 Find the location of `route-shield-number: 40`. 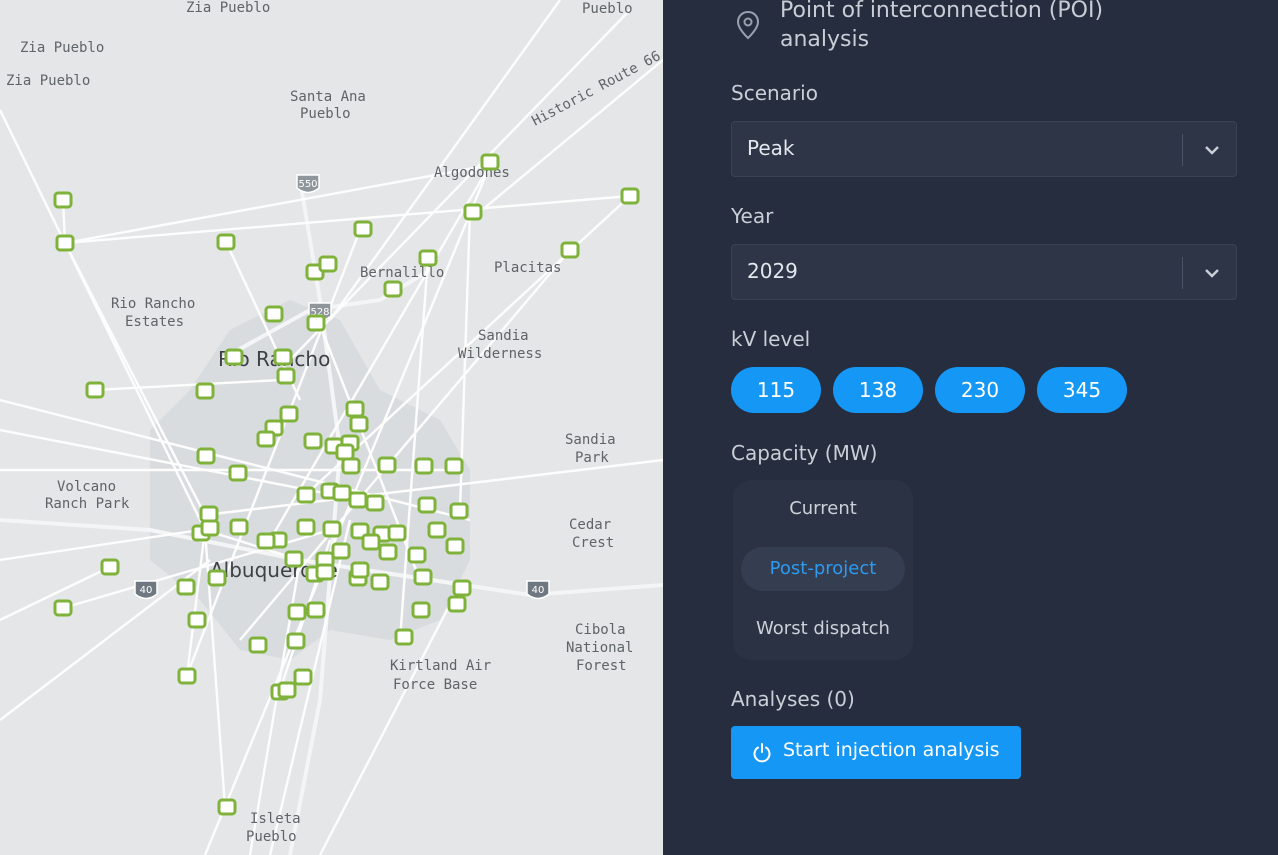

route-shield-number: 40 is located at coordinates (538, 590).